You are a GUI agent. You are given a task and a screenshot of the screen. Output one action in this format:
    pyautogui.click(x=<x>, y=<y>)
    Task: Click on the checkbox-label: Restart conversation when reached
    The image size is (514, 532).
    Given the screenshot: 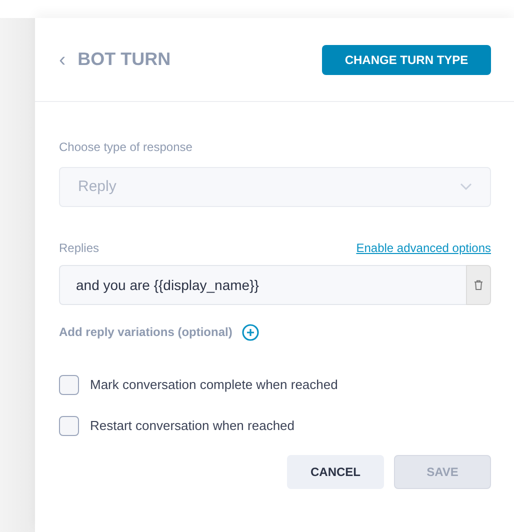 What is the action you would take?
    pyautogui.click(x=192, y=426)
    